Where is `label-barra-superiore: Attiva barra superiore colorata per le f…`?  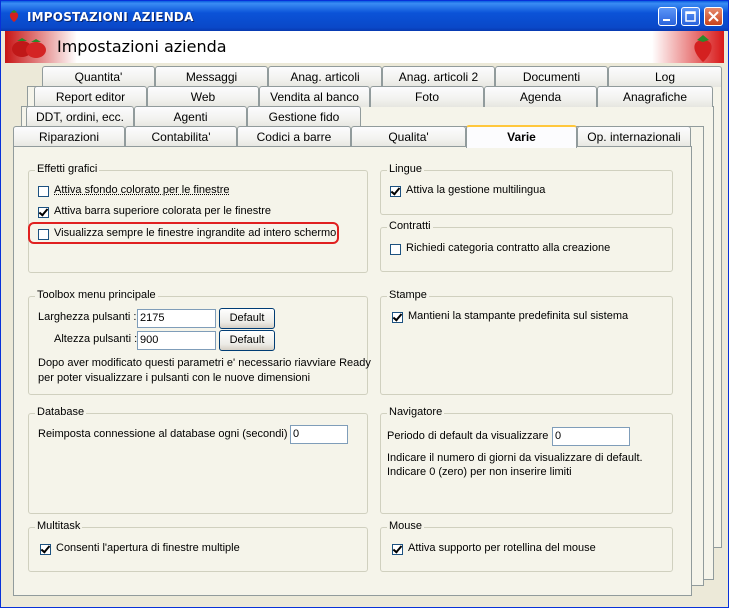
label-barra-superiore: Attiva barra superiore colorata per le f… is located at coordinates (163, 211).